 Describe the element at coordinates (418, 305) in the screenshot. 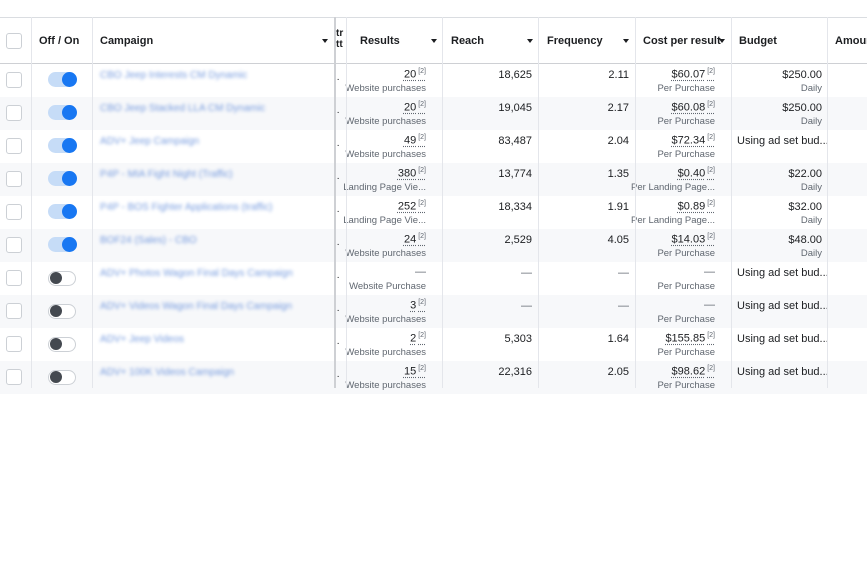

I see `results-value: 3 [2]` at that location.